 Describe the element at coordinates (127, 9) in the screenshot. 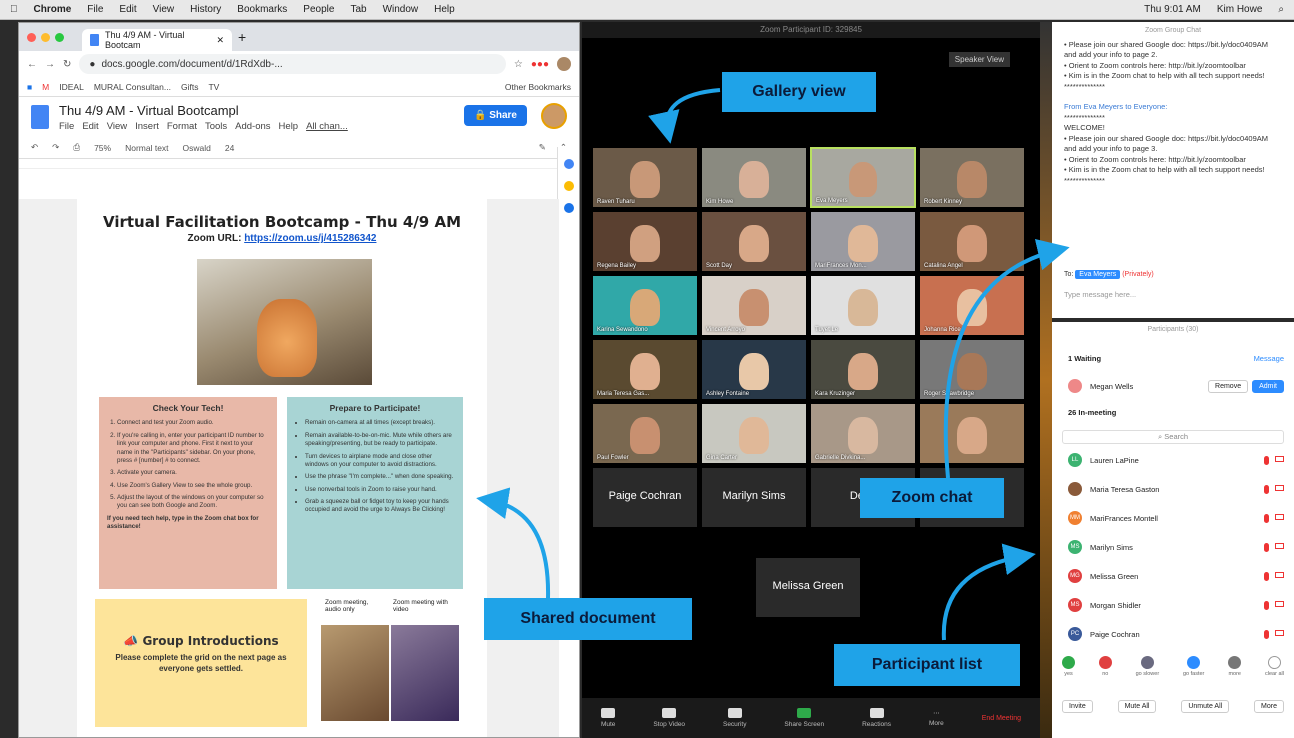

I see `menu-edit: Edit` at that location.